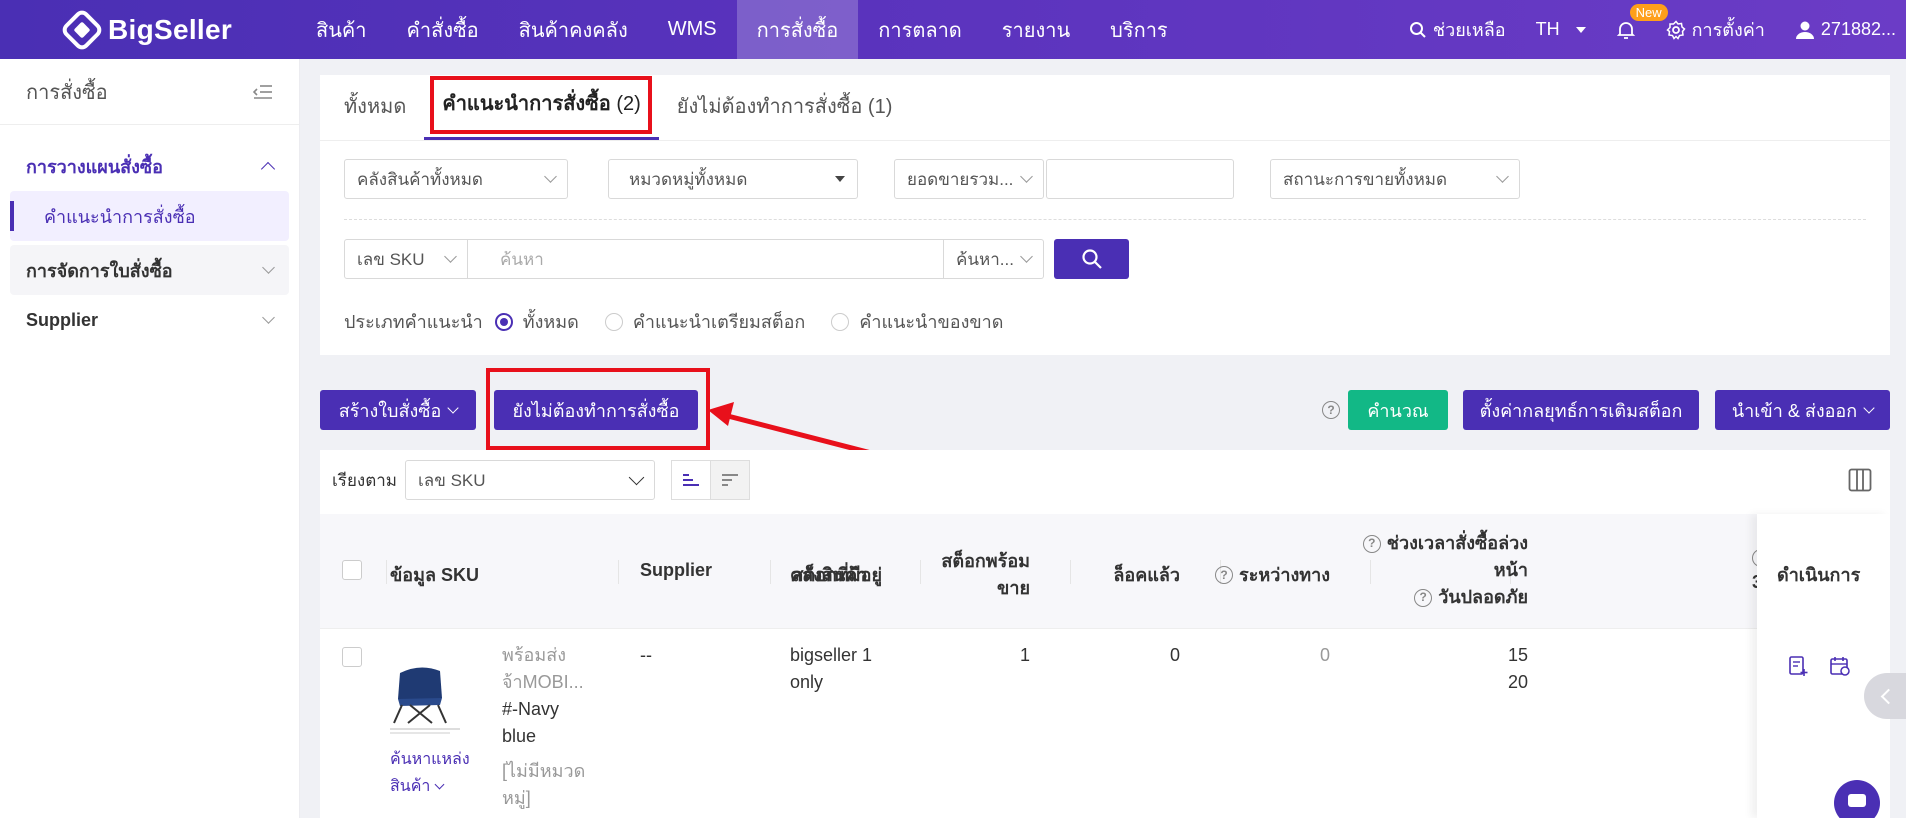  What do you see at coordinates (1860, 480) in the screenshot?
I see `column-settings-icon` at bounding box center [1860, 480].